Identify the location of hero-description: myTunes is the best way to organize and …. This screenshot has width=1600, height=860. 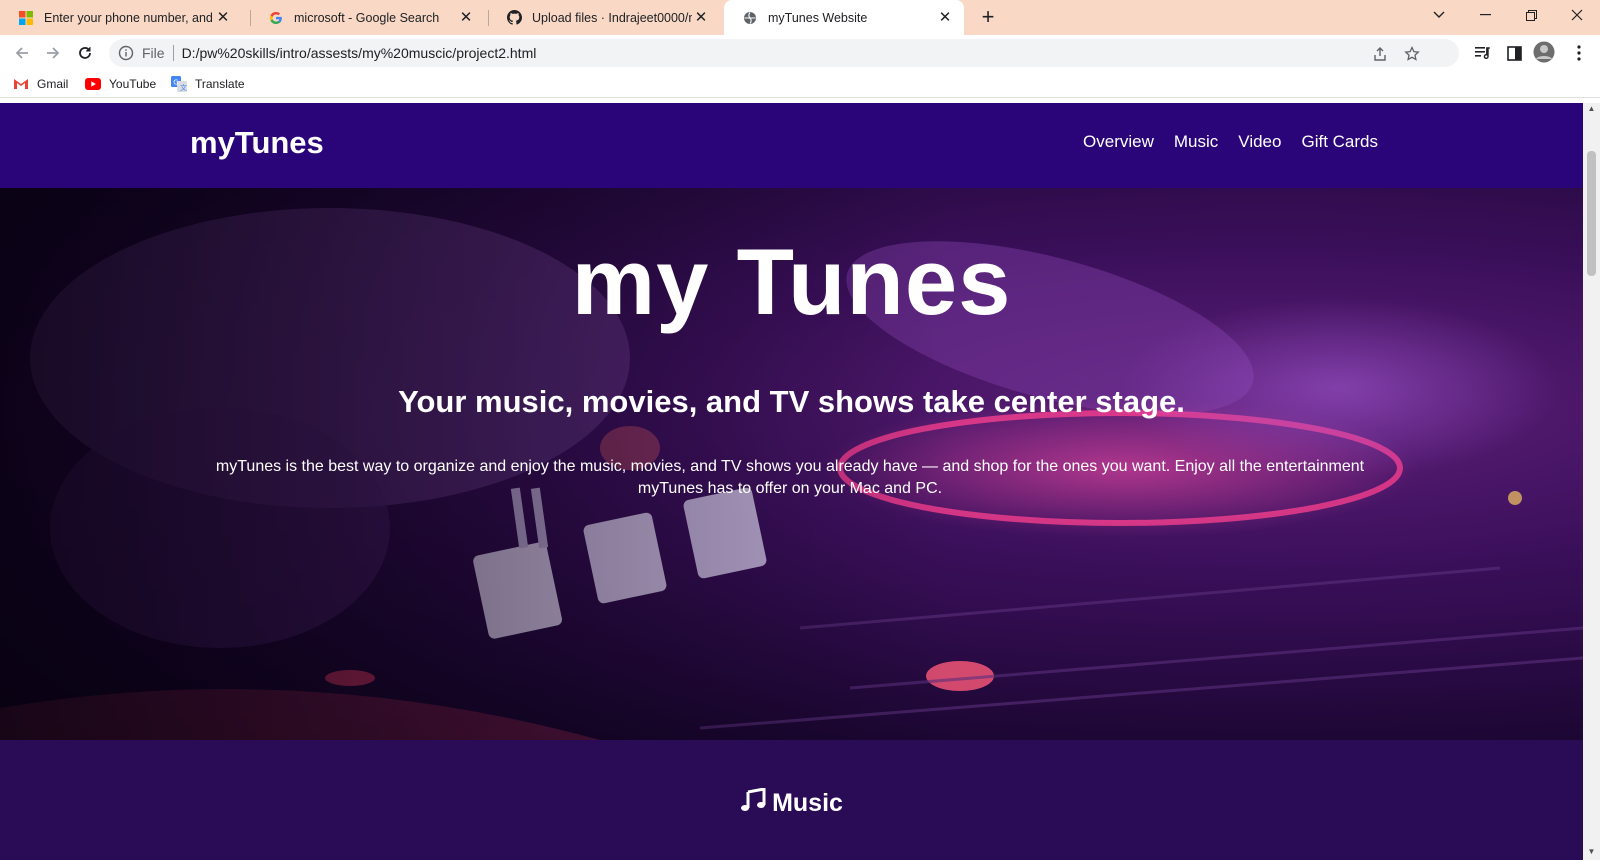
(790, 477).